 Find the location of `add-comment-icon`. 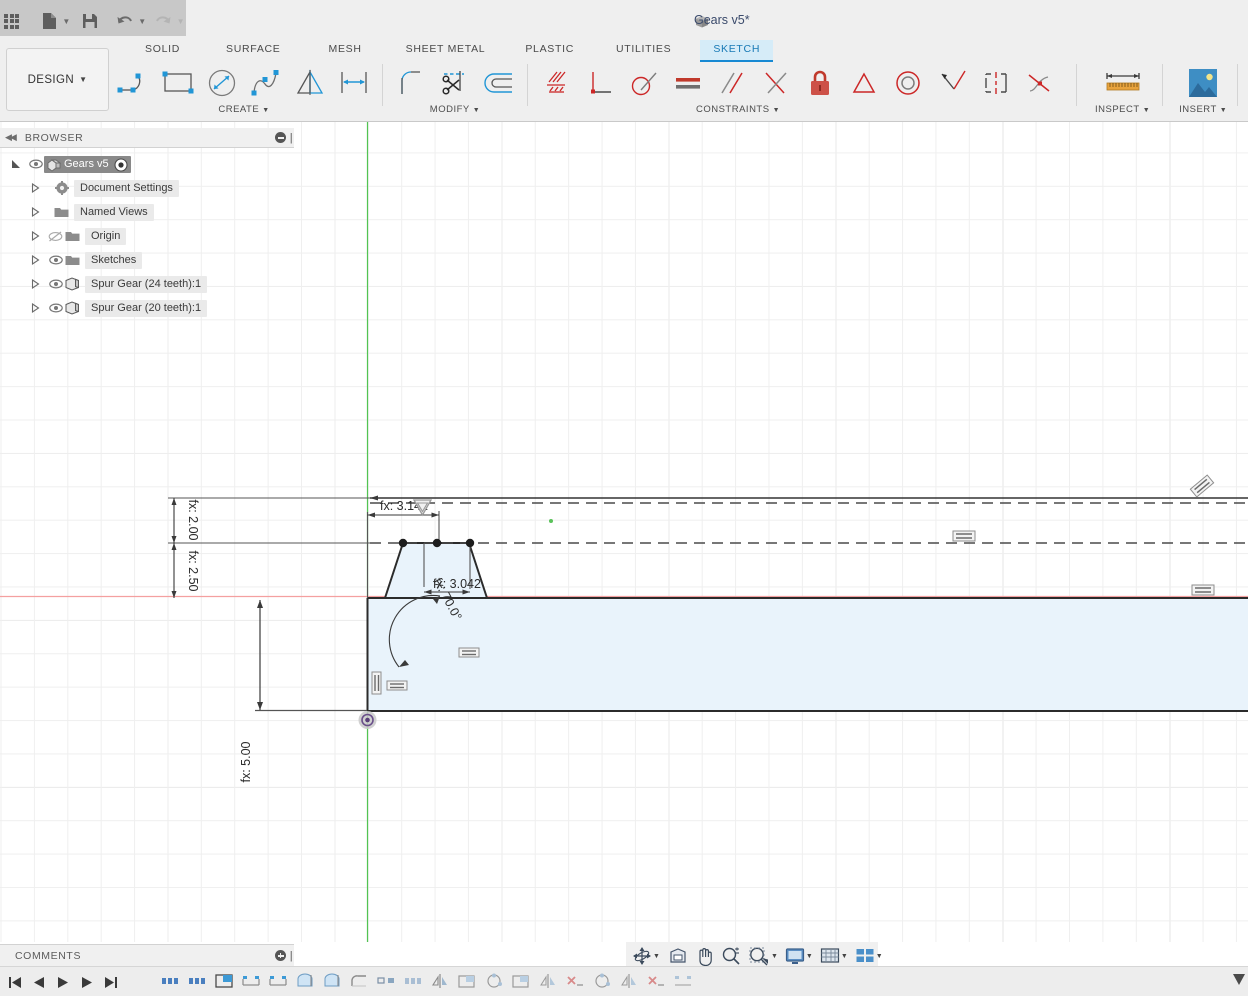

add-comment-icon is located at coordinates (280, 955).